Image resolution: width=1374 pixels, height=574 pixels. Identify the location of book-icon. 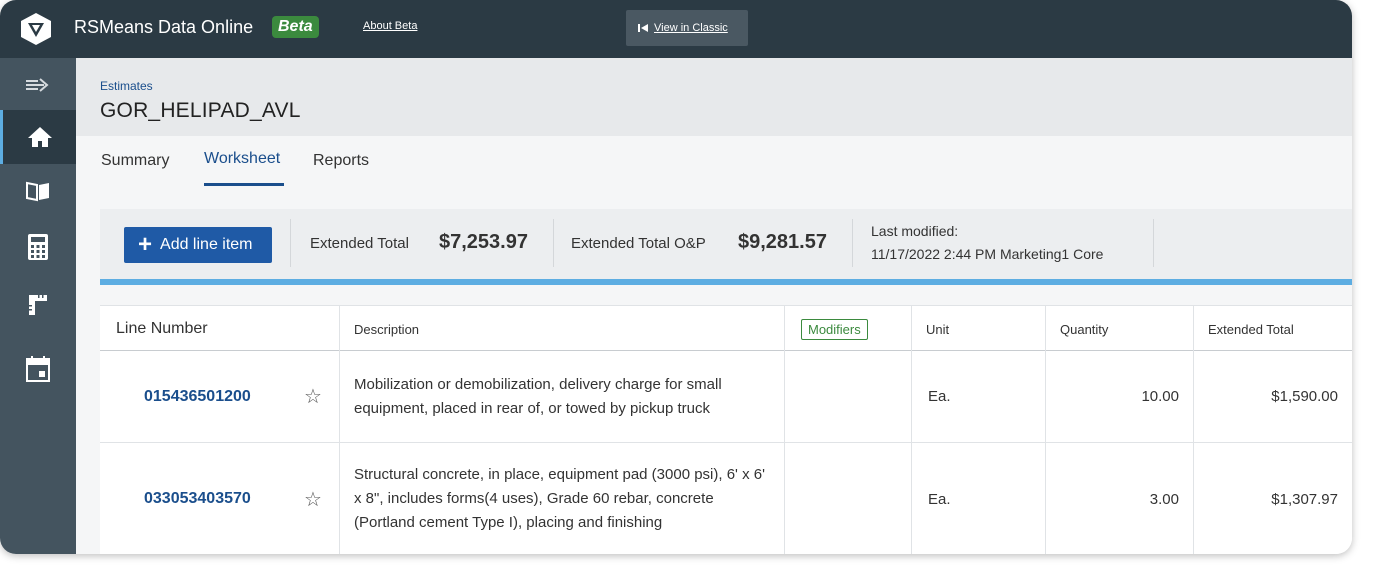
(37, 191).